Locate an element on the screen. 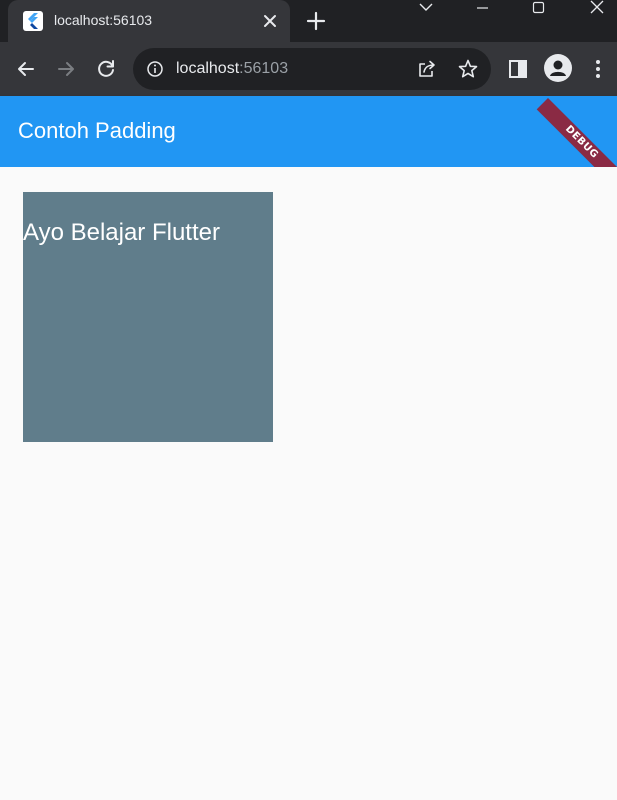 The width and height of the screenshot is (617, 800). address-bar: localhost:56103 is located at coordinates (312, 69).